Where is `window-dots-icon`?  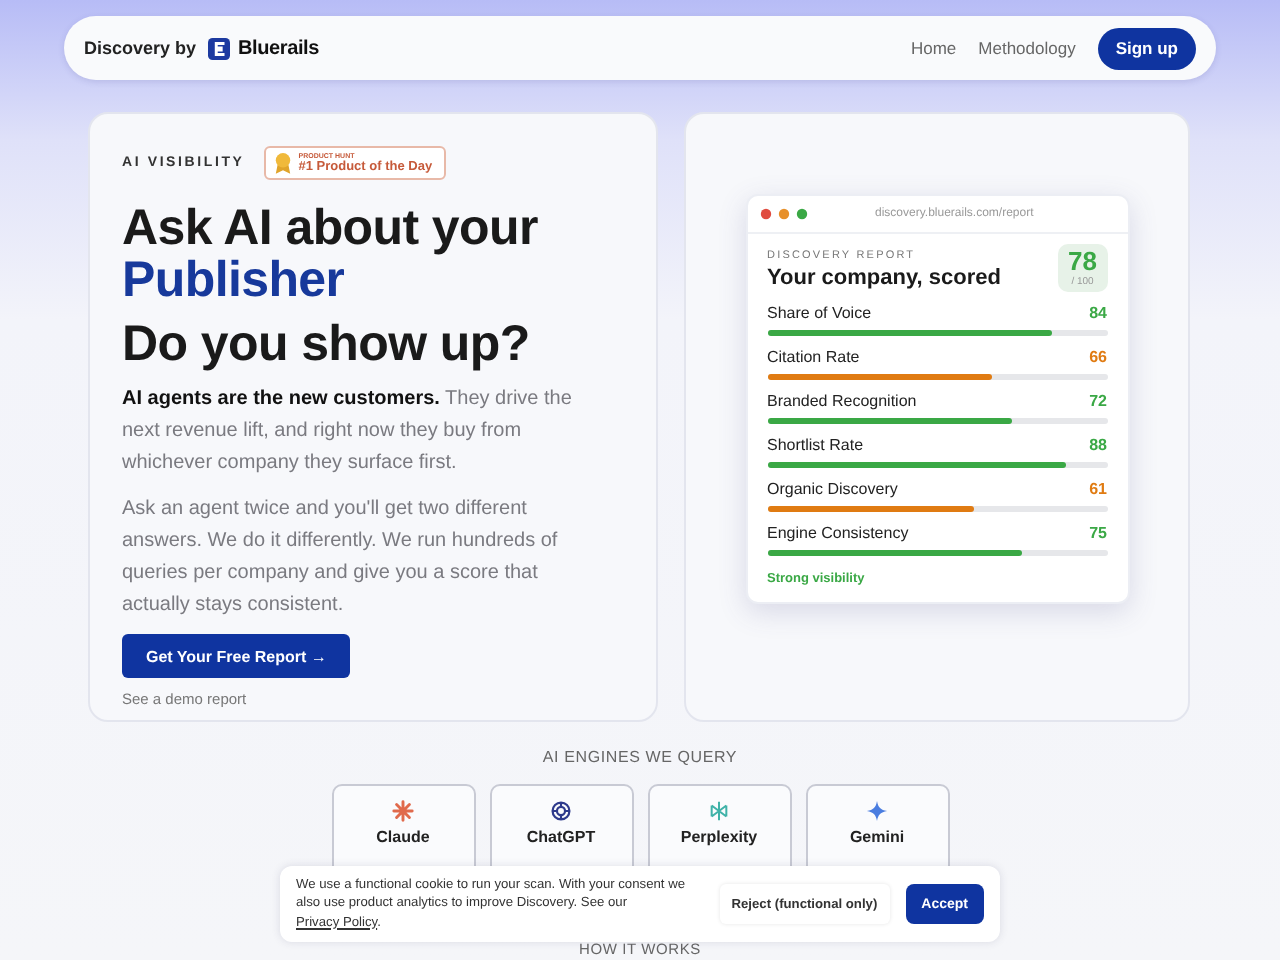
window-dots-icon is located at coordinates (785, 214).